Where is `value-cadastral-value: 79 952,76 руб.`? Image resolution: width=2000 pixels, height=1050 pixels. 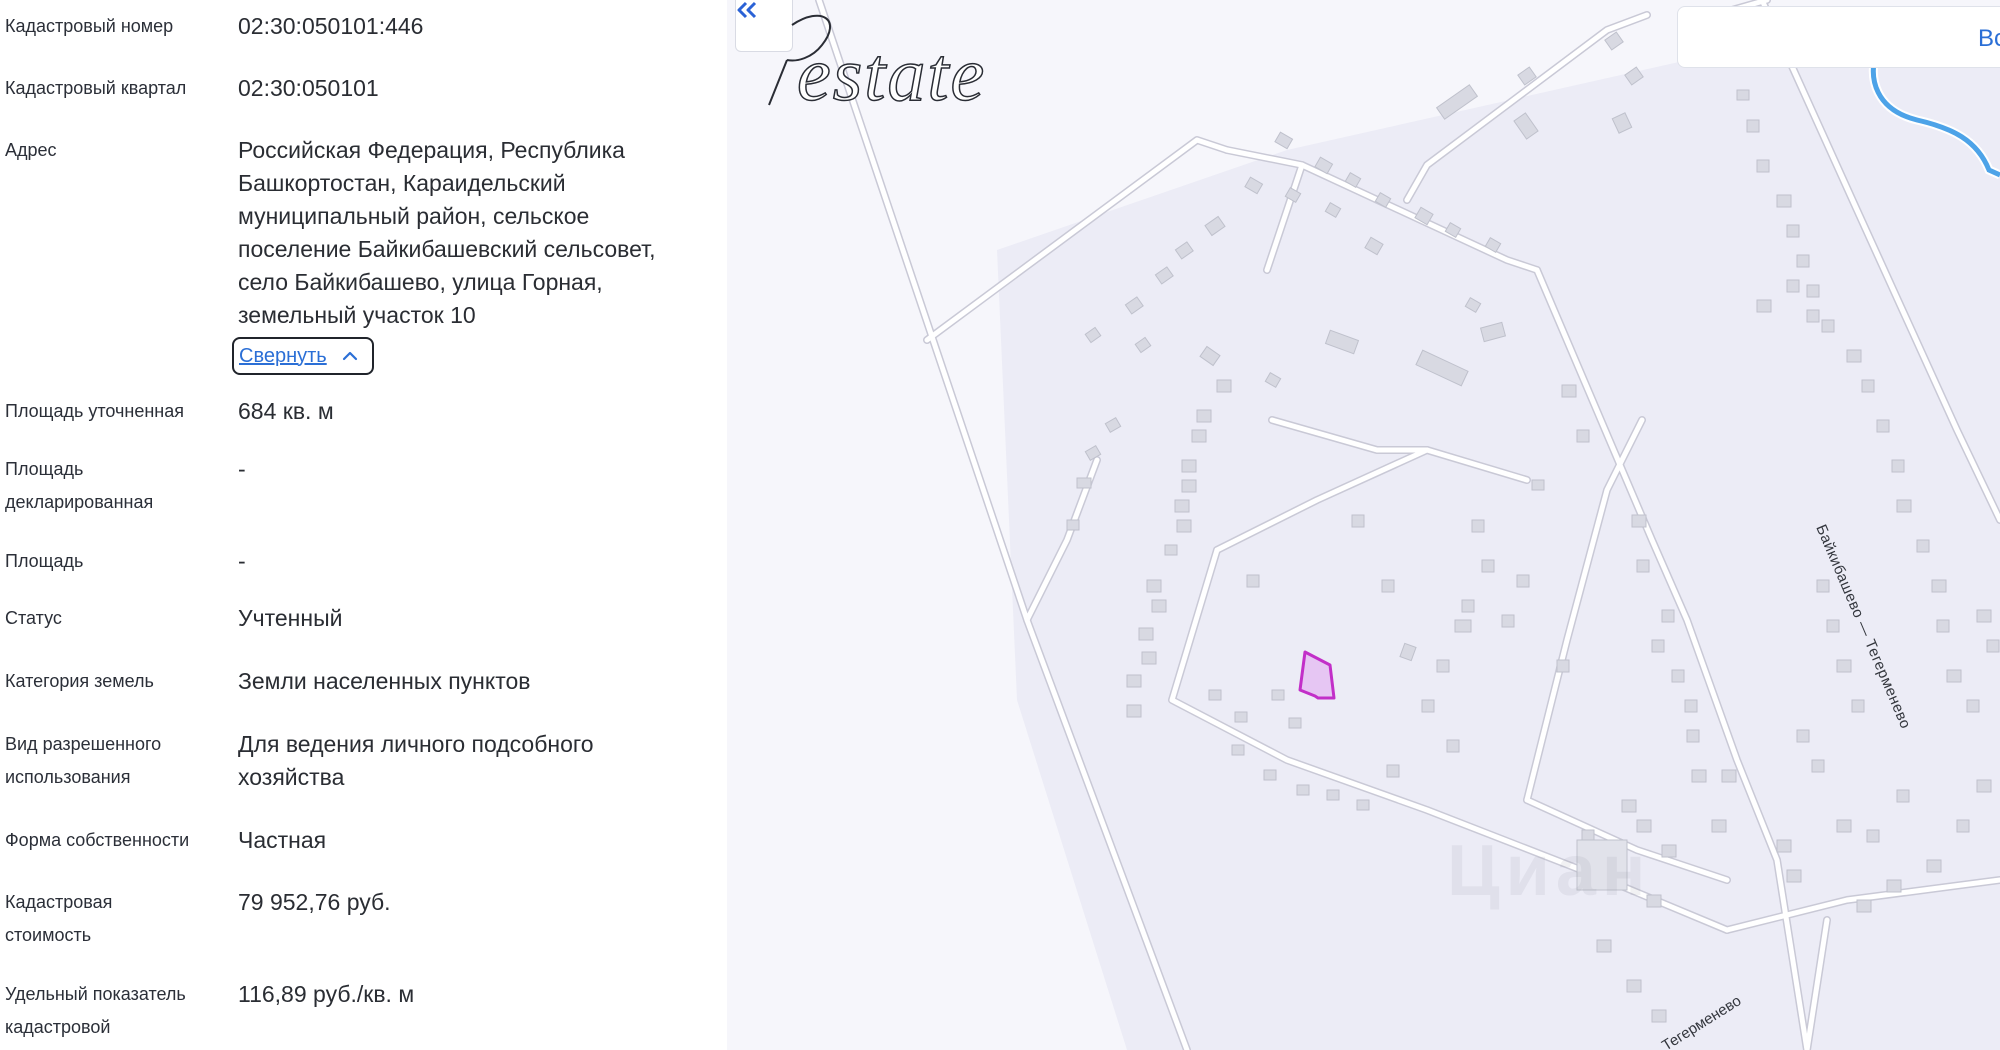
value-cadastral-value: 79 952,76 руб. is located at coordinates (314, 902).